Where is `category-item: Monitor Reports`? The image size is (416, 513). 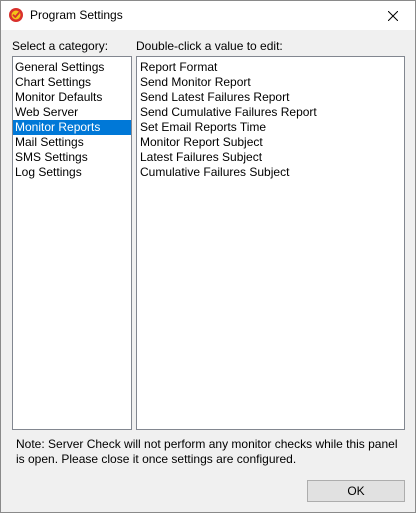
category-item: Monitor Reports is located at coordinates (72, 127).